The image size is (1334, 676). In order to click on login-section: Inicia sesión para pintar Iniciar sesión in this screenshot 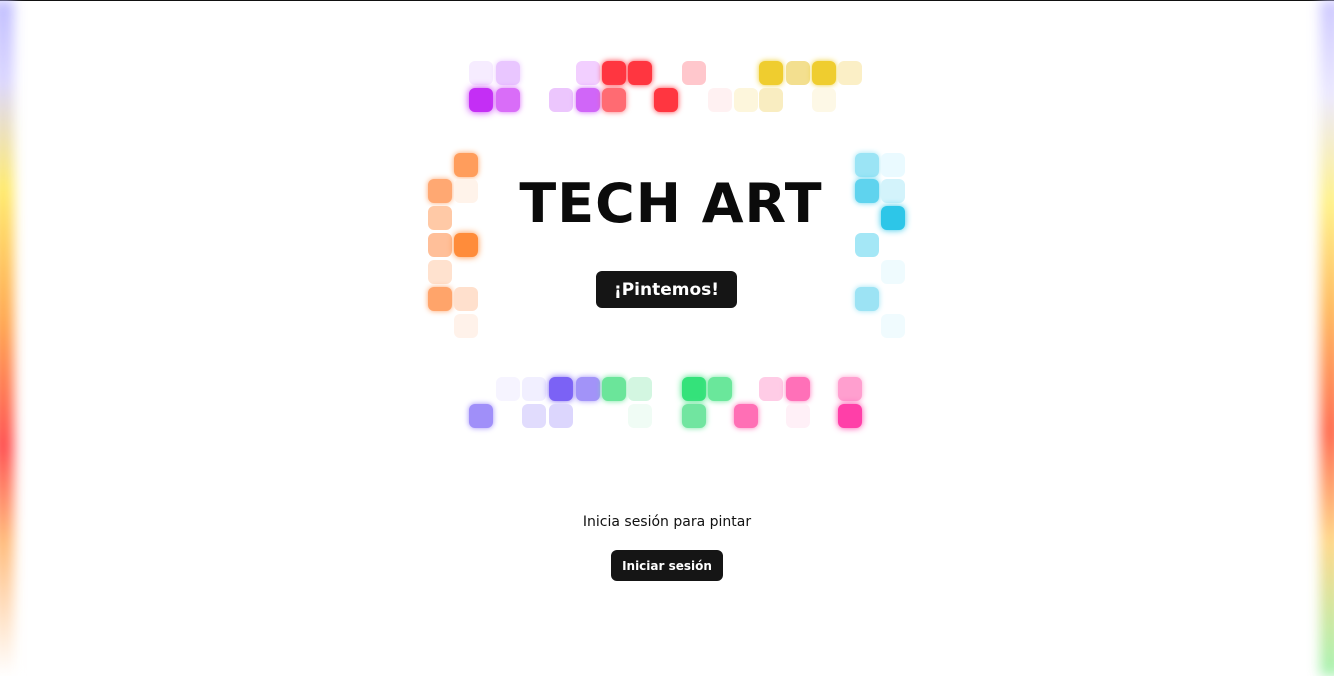, I will do `click(667, 546)`.